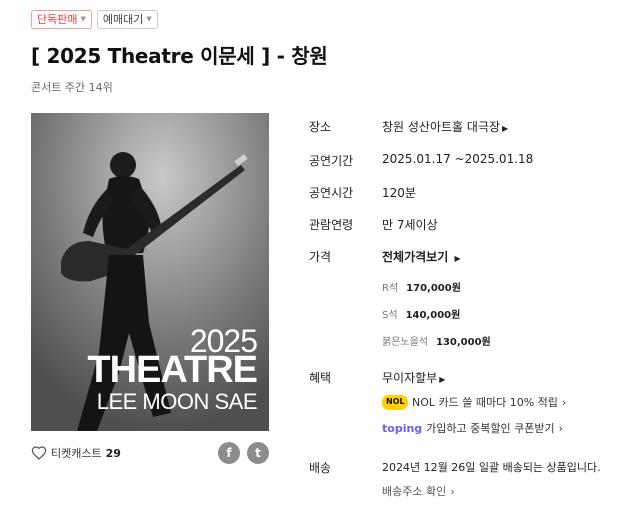  I want to click on tag-exclusive-label: 단독판매, so click(57, 19).